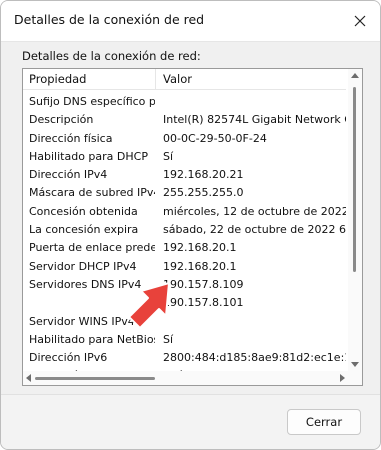  I want to click on horizontal-scrollbar, so click(185, 378).